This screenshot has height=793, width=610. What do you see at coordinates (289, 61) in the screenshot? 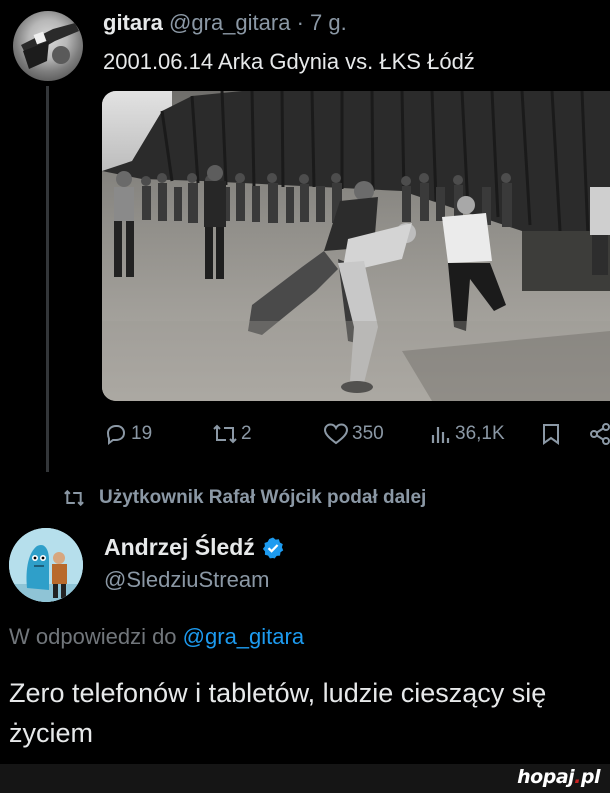
I see `tweet-text: 2001.06.14 Arka Gdynia vs. ŁKS Łódź` at bounding box center [289, 61].